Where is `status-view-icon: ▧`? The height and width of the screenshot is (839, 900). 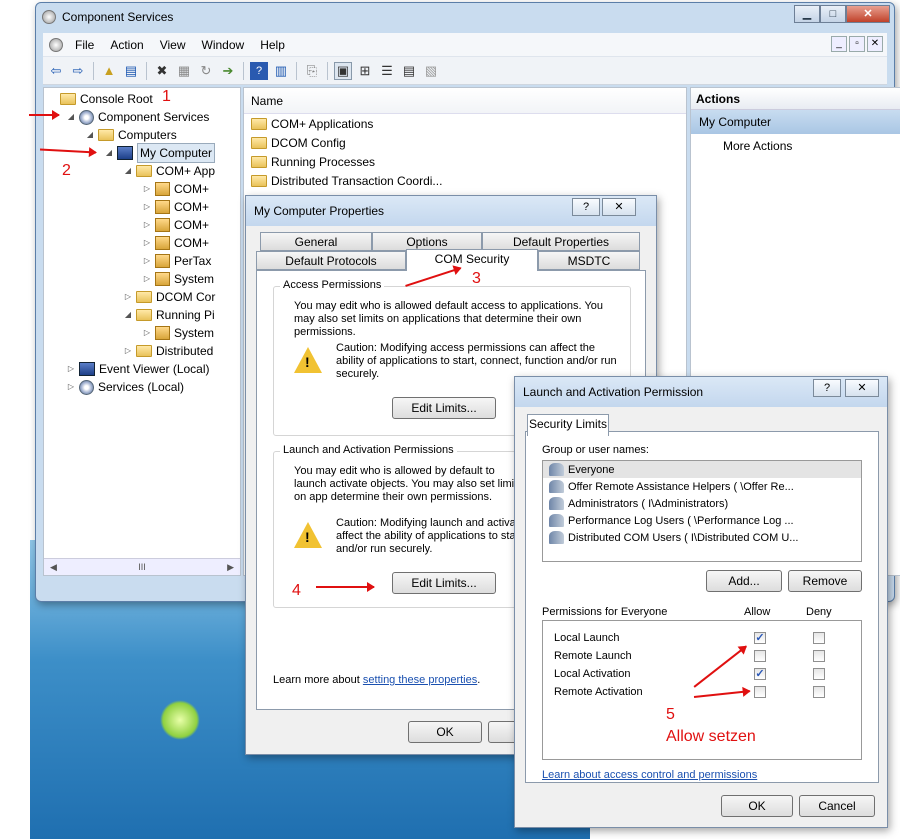 status-view-icon: ▧ is located at coordinates (431, 71).